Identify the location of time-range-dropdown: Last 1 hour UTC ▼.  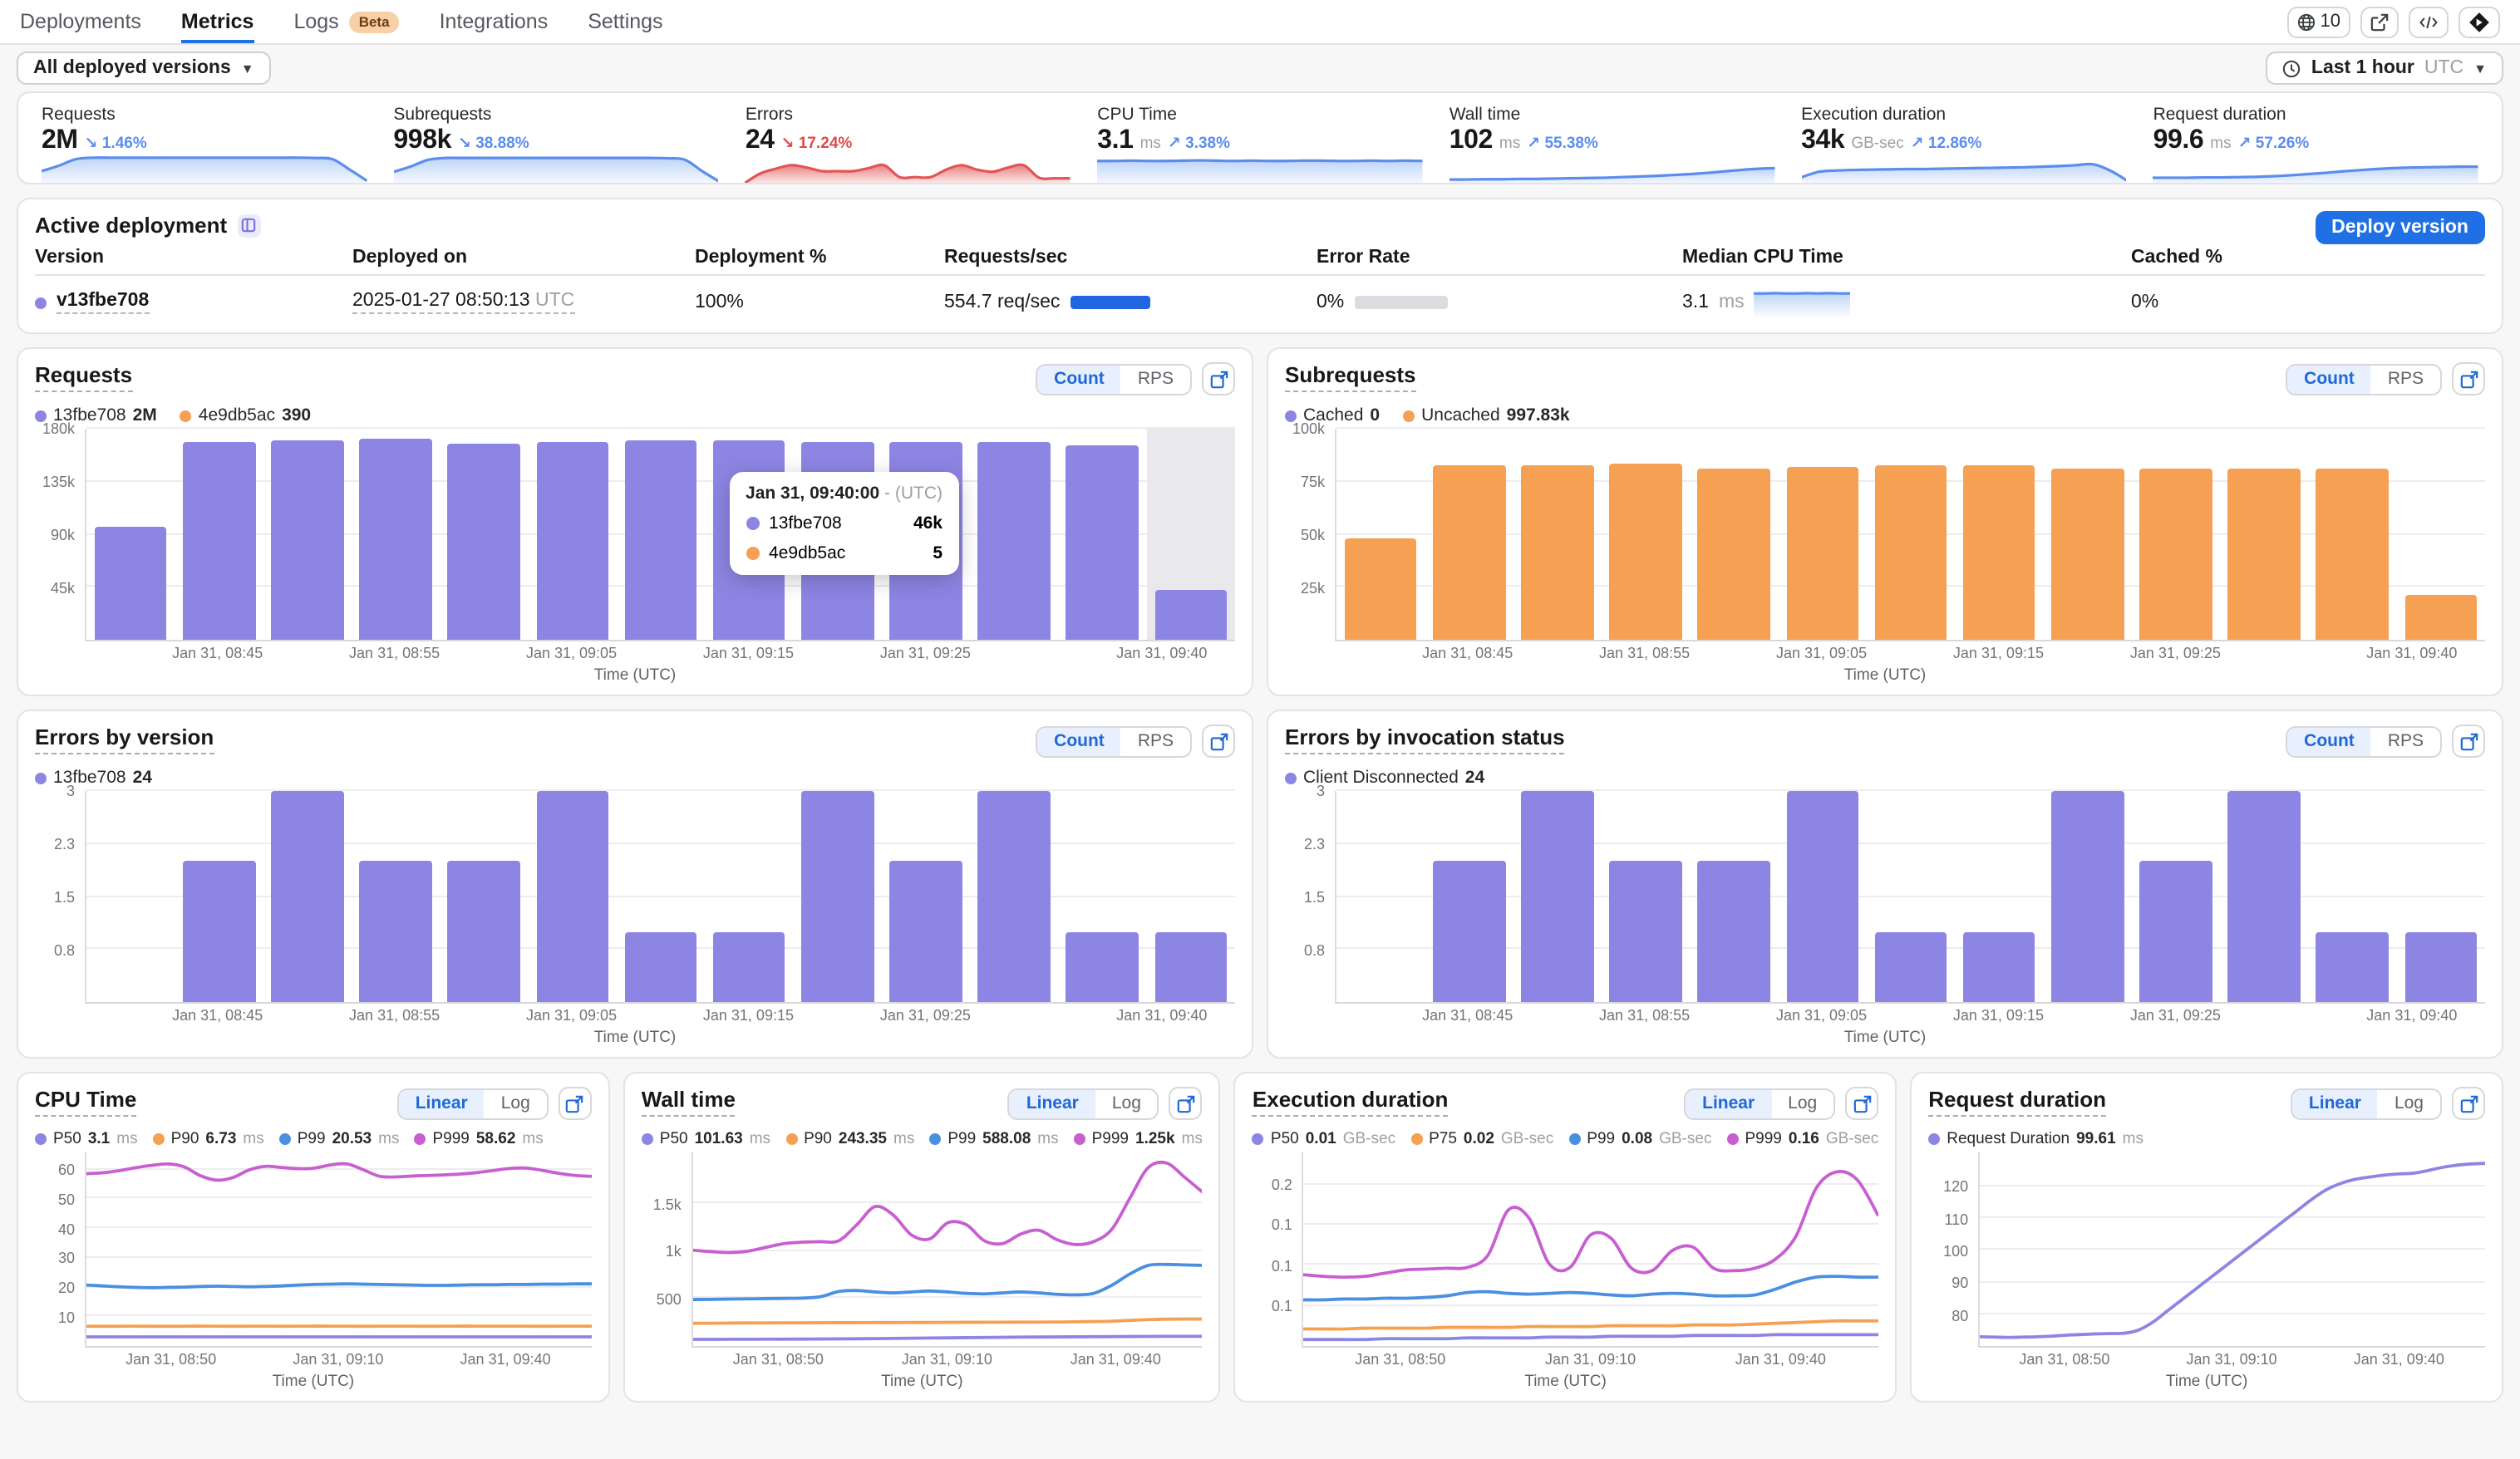
(2384, 68).